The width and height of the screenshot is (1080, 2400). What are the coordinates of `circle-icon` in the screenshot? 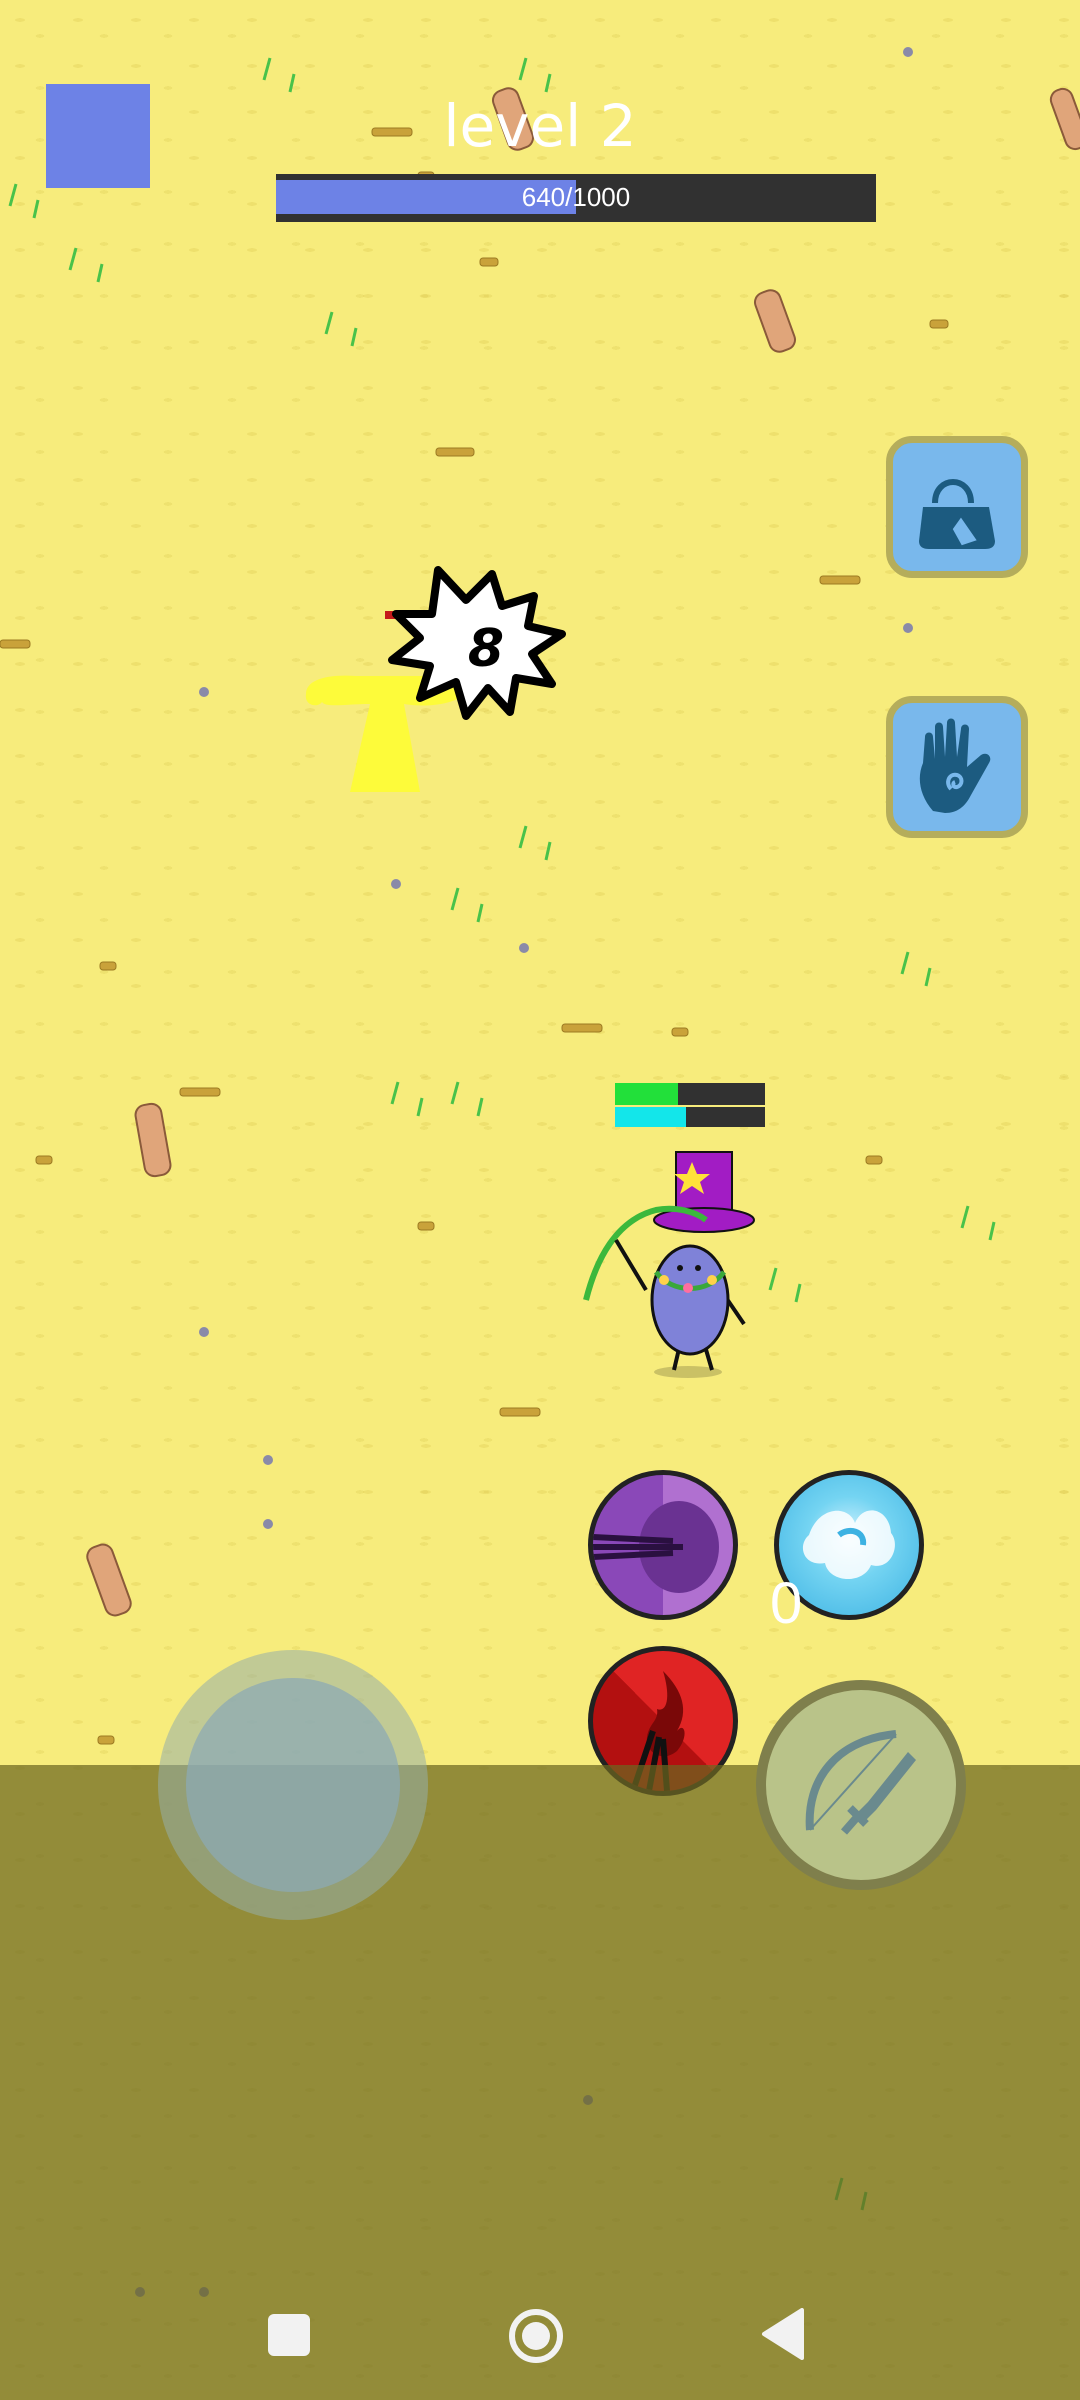 It's located at (536, 2336).